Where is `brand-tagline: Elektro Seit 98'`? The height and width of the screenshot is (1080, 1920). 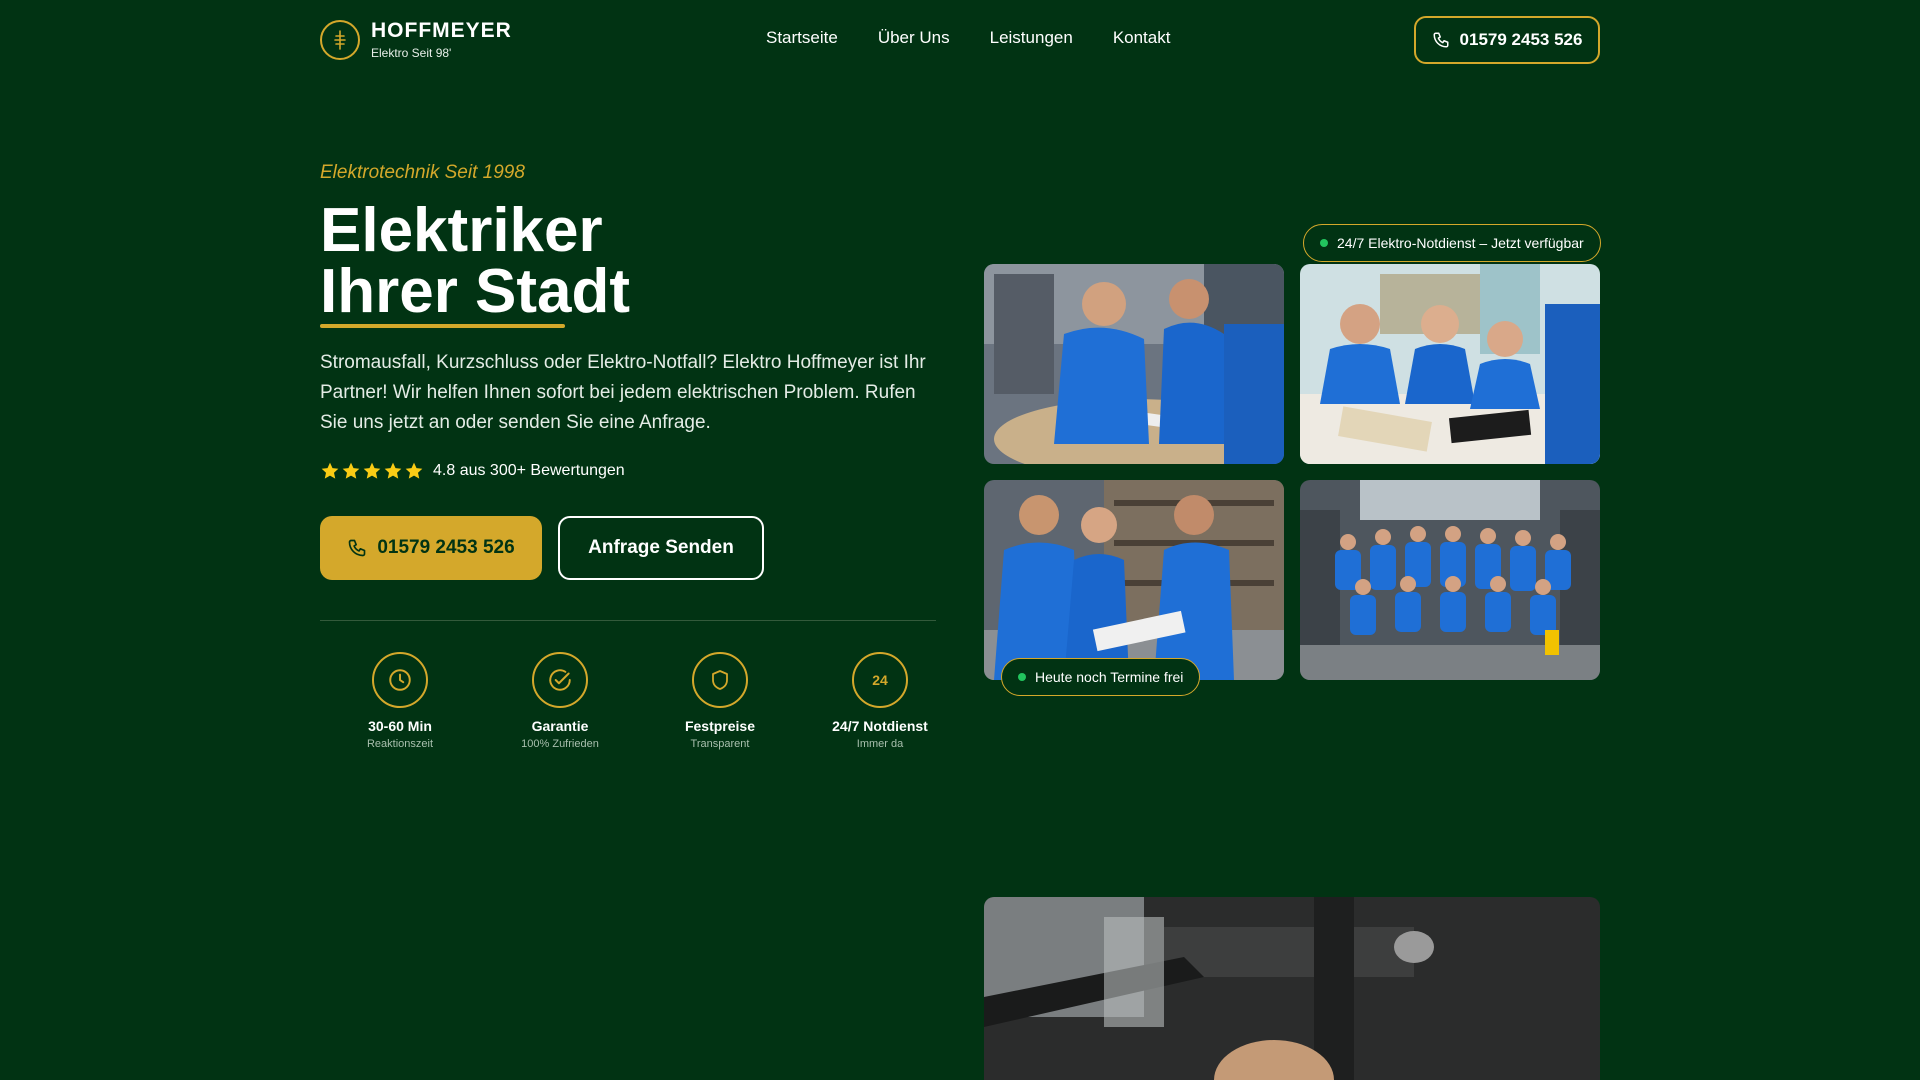
brand-tagline: Elektro Seit 98' is located at coordinates (411, 53).